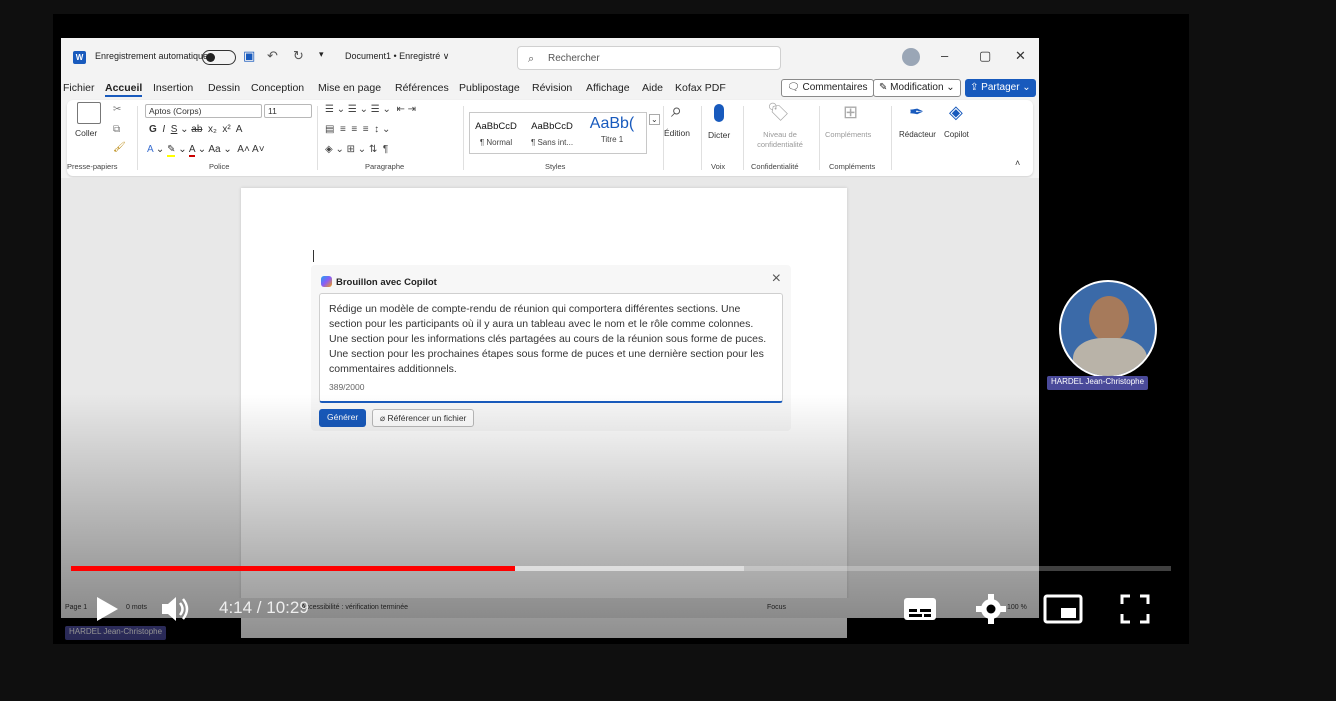 The height and width of the screenshot is (701, 1336). What do you see at coordinates (423, 418) in the screenshot?
I see `reference-file-button: ⌀ Référencer un fichier` at bounding box center [423, 418].